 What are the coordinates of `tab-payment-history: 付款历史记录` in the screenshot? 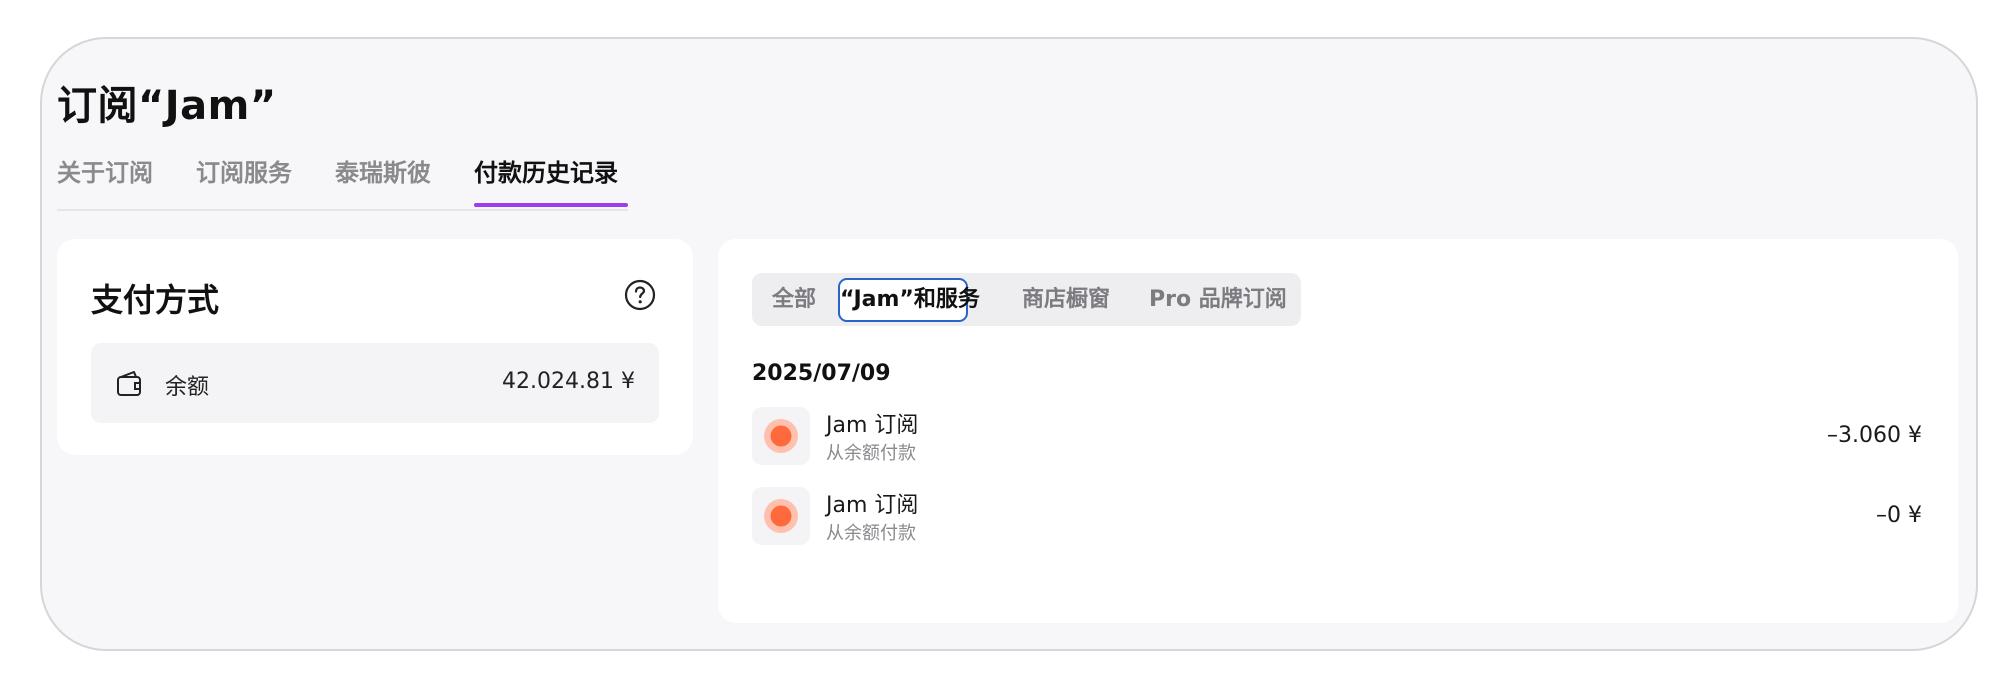 It's located at (551, 180).